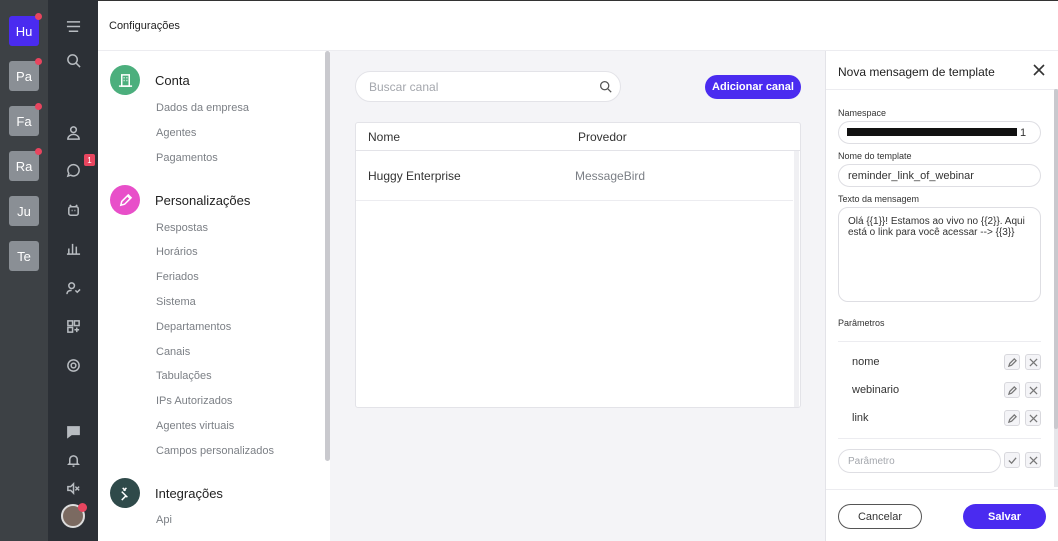 Image resolution: width=1058 pixels, height=541 pixels. What do you see at coordinates (578, 25) in the screenshot?
I see `top-bar: Configurações` at bounding box center [578, 25].